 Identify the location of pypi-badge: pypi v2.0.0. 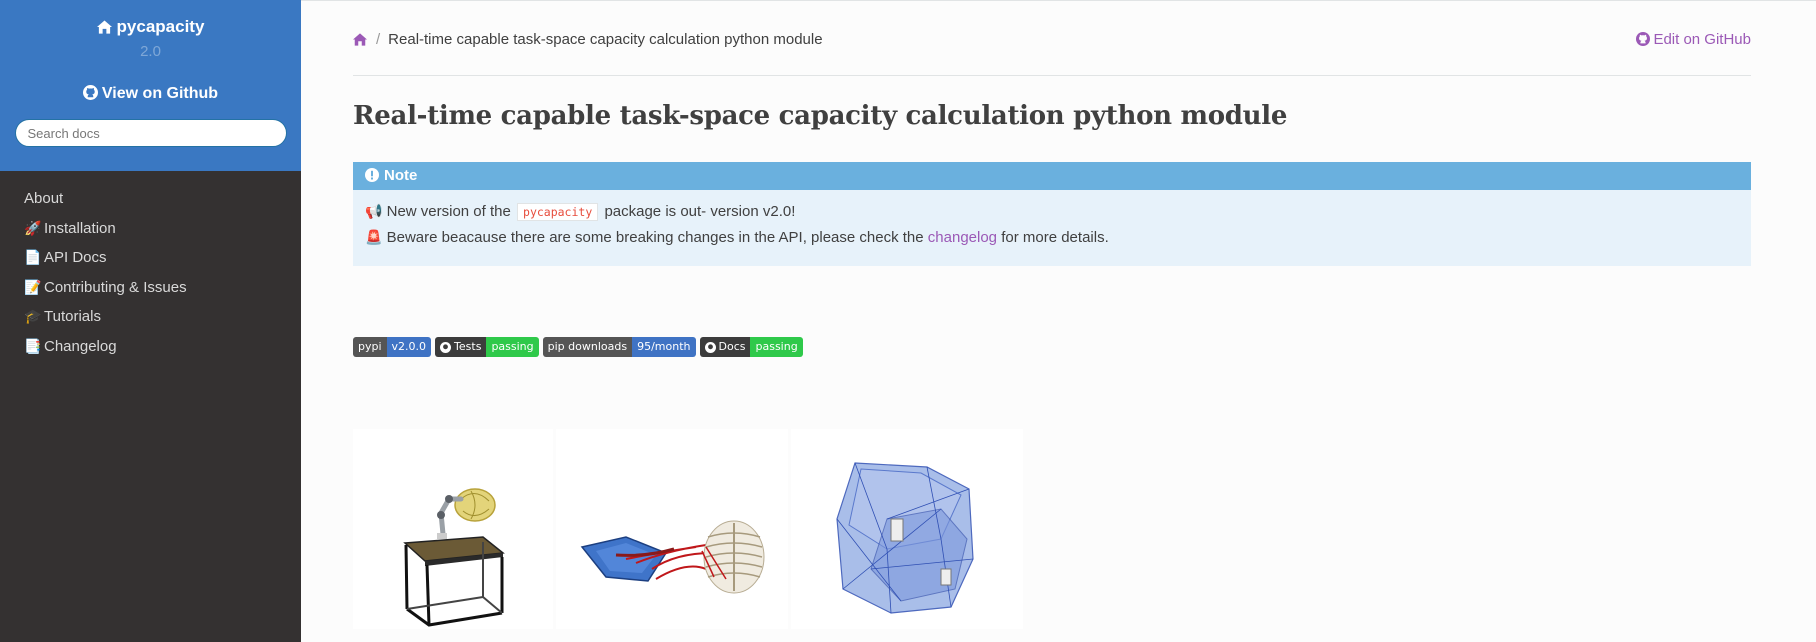
(392, 347).